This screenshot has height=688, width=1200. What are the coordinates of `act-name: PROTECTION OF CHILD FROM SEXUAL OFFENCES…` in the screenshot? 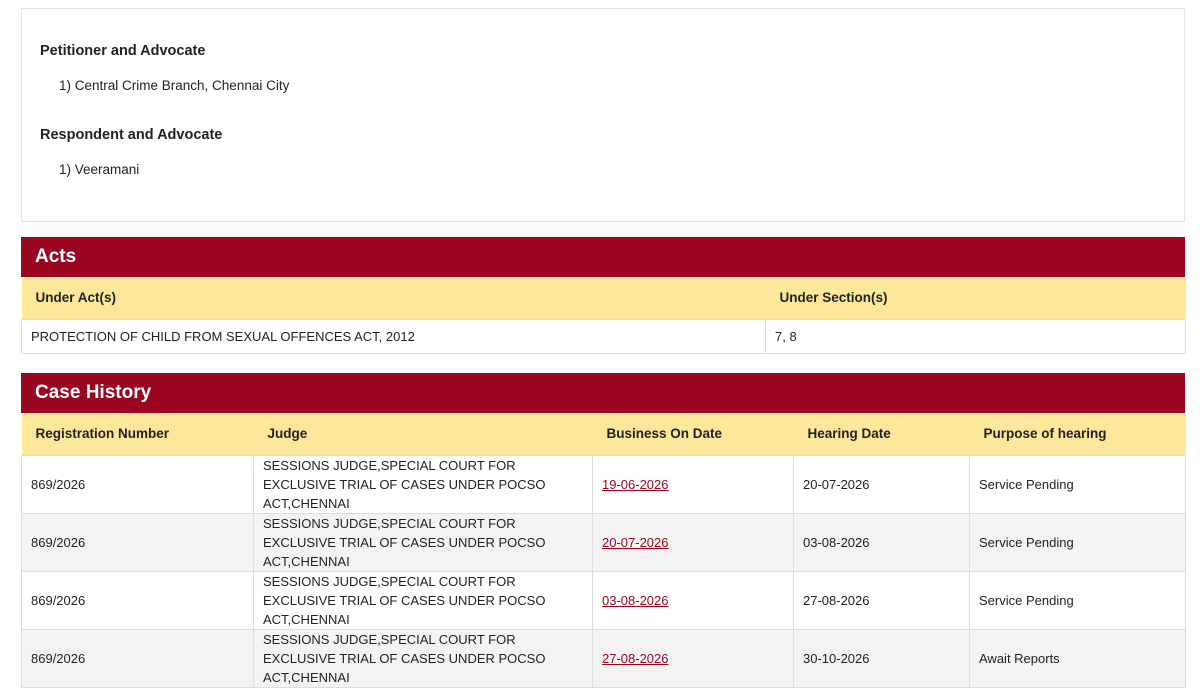 It's located at (393, 336).